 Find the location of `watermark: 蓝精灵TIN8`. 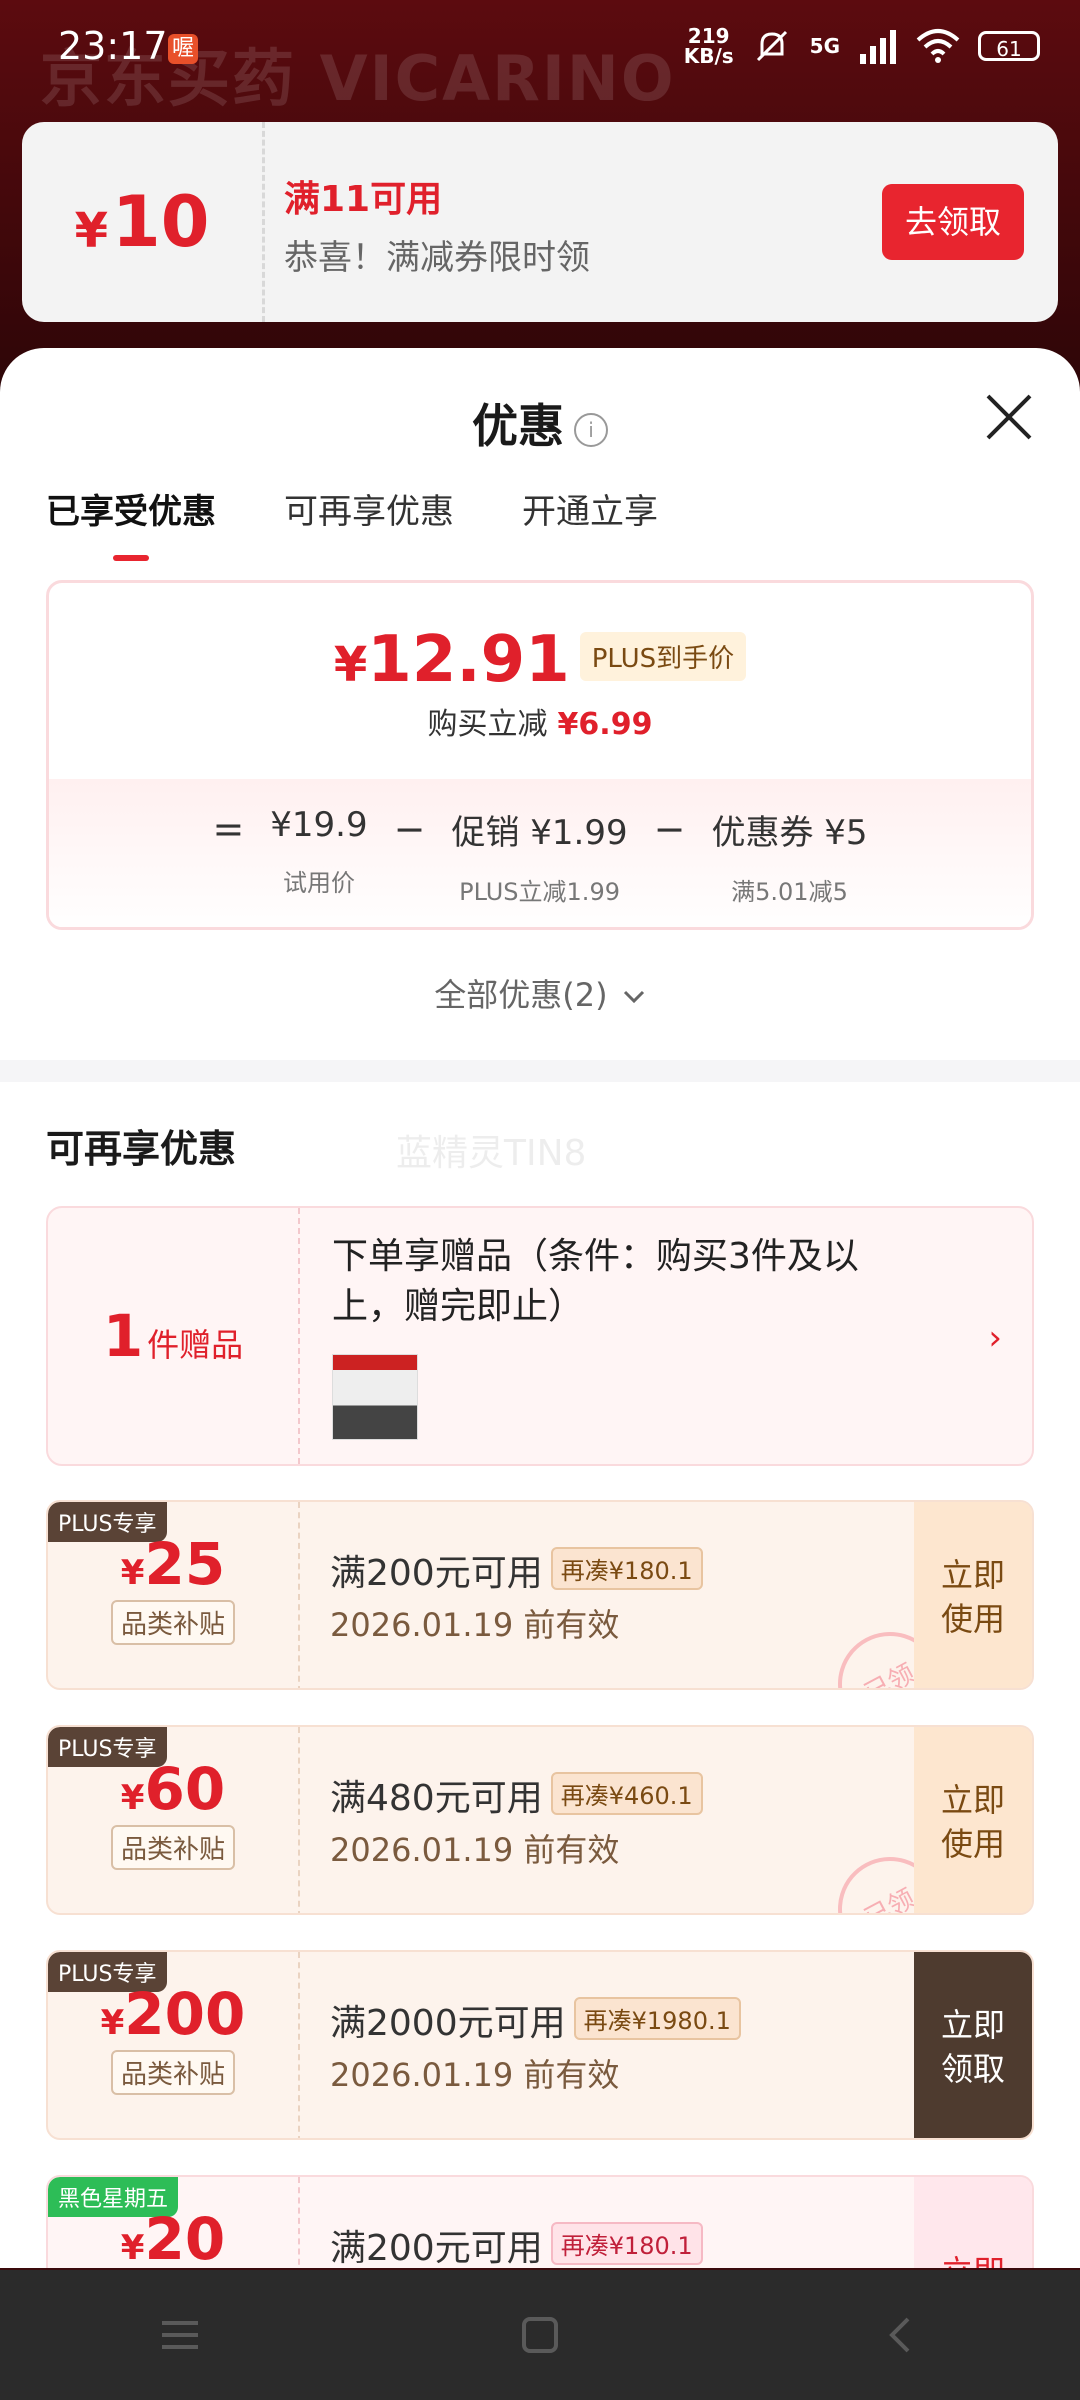

watermark: 蓝精灵TIN8 is located at coordinates (491, 1153).